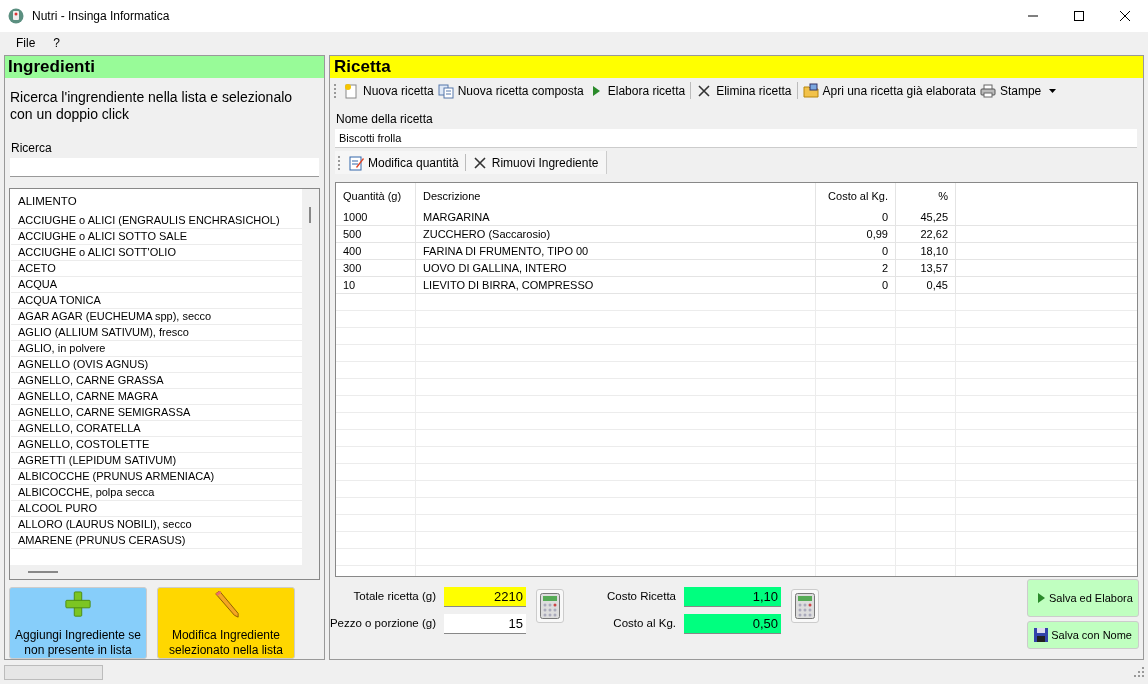 This screenshot has height=684, width=1148. What do you see at coordinates (1053, 90) in the screenshot?
I see `caret-icon` at bounding box center [1053, 90].